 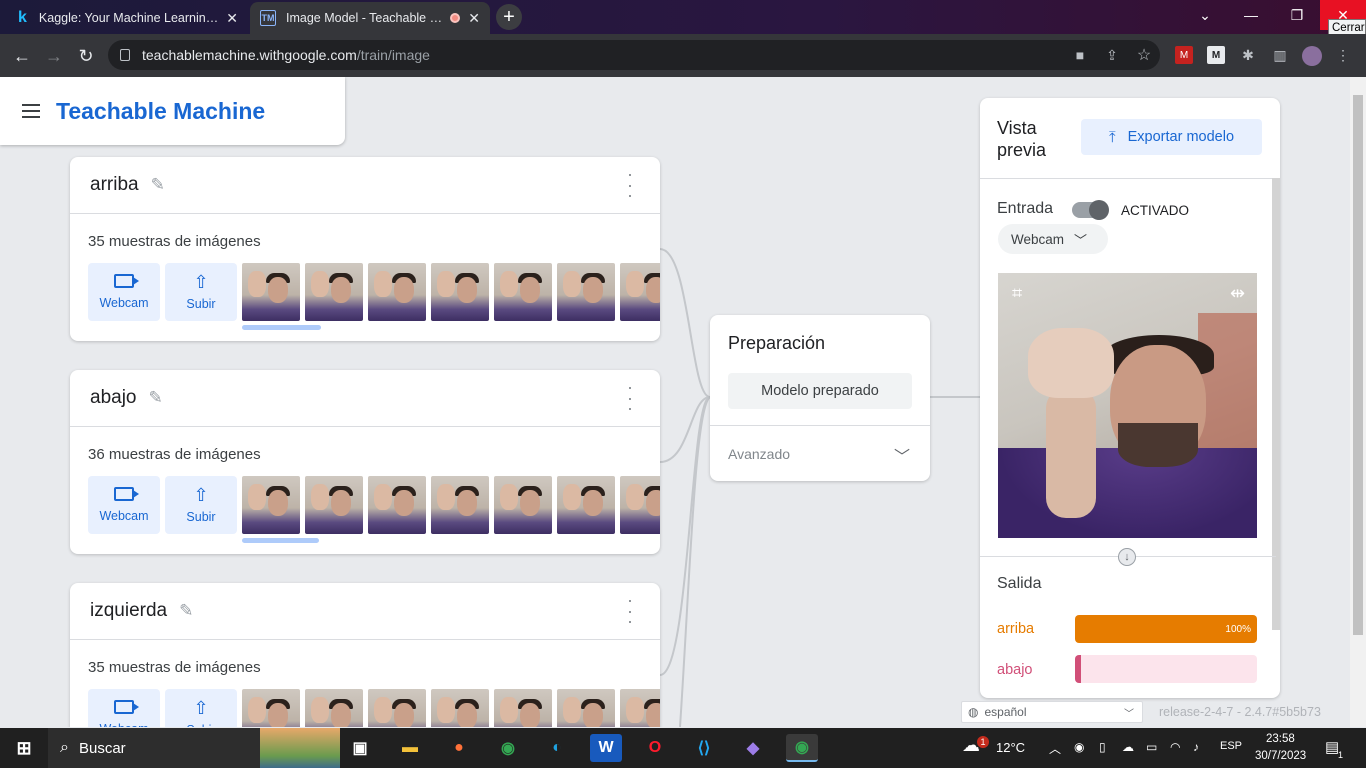 I want to click on chrome-icon: ◉, so click(x=508, y=748).